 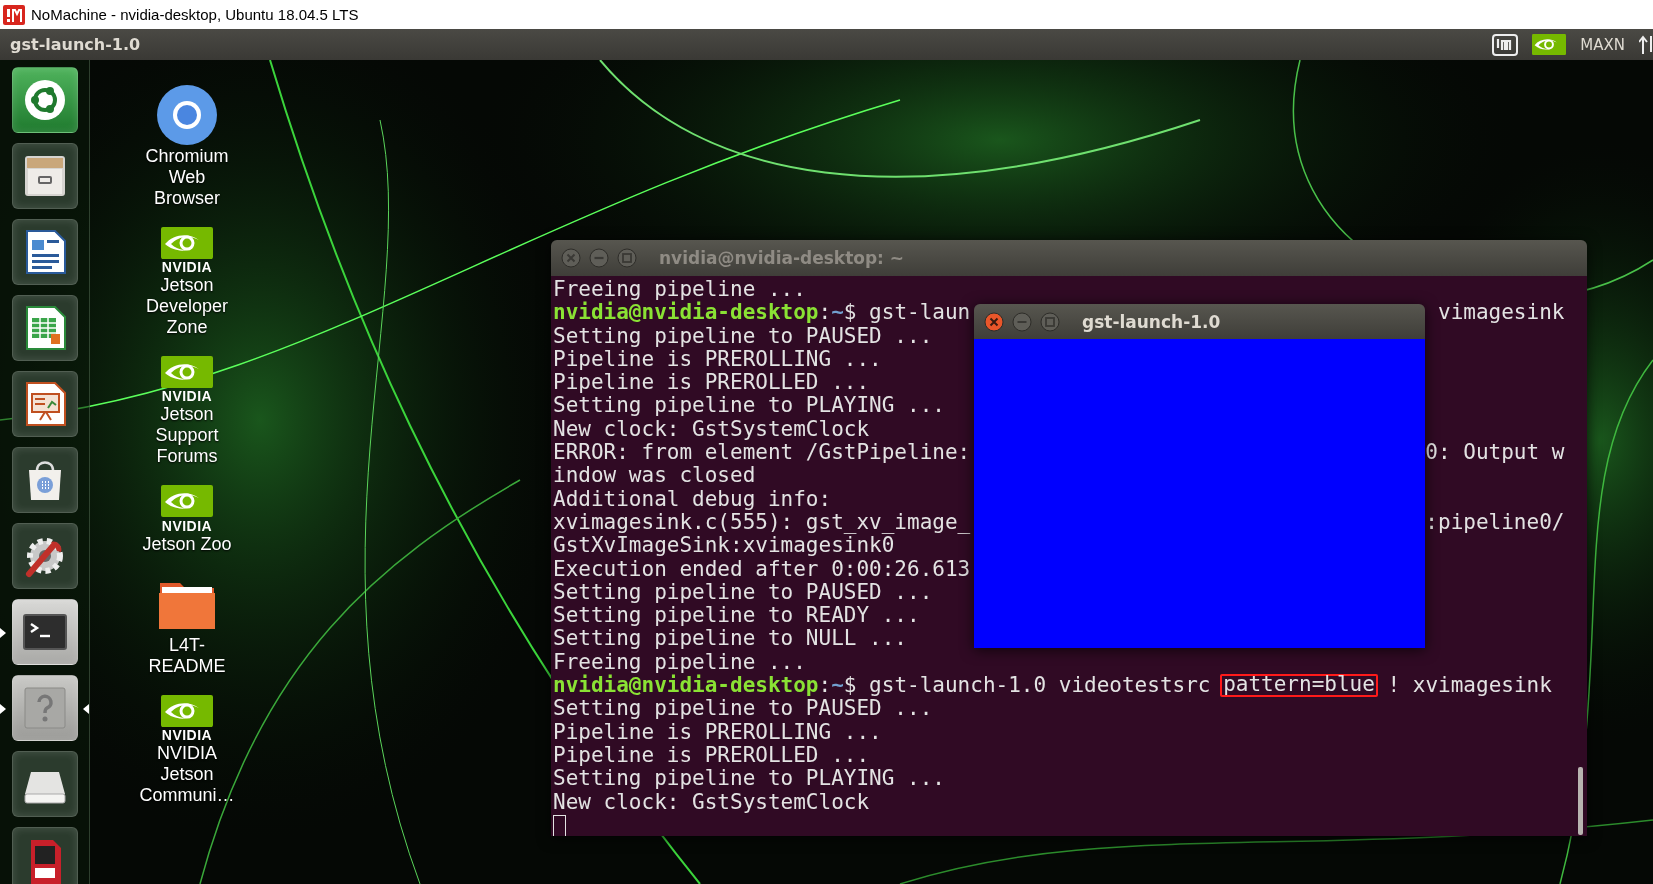 What do you see at coordinates (724, 546) in the screenshot?
I see `terminal-line: GstXvImageSink:xvimagesink0` at bounding box center [724, 546].